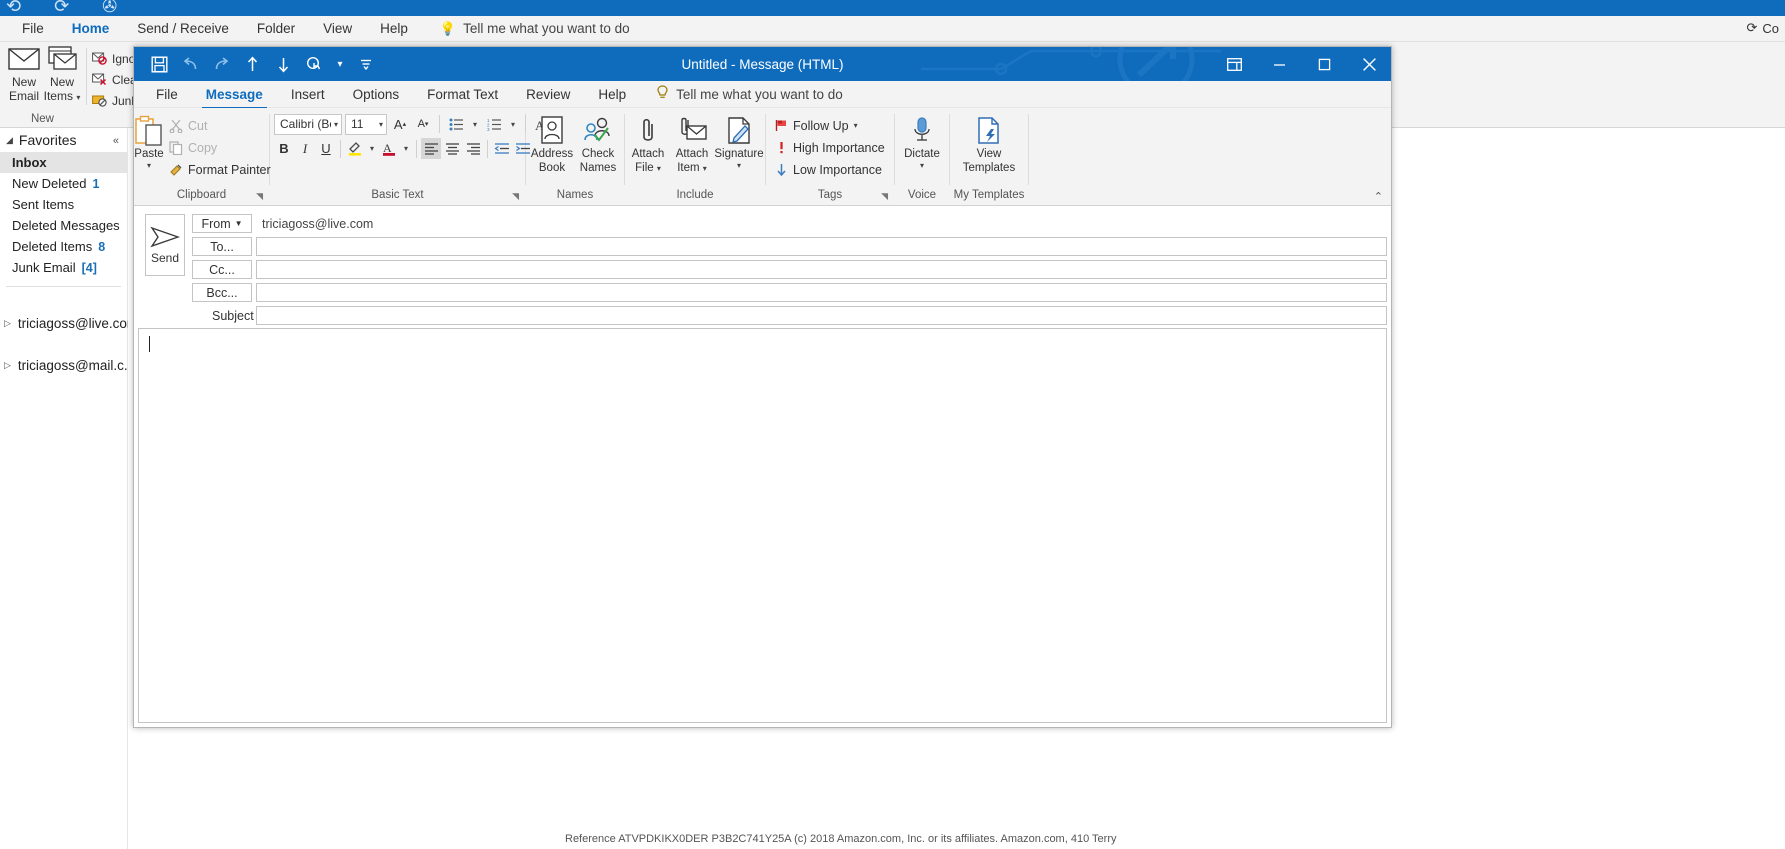 The height and width of the screenshot is (849, 1785). Describe the element at coordinates (63, 267) in the screenshot. I see `sidebar-item-junk-email: Junk Email [4]` at that location.